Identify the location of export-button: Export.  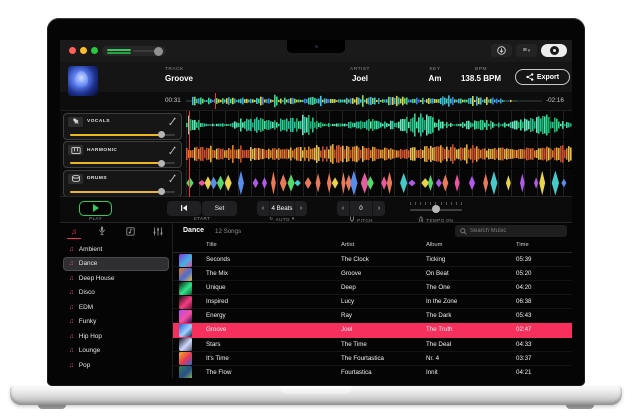
(542, 77).